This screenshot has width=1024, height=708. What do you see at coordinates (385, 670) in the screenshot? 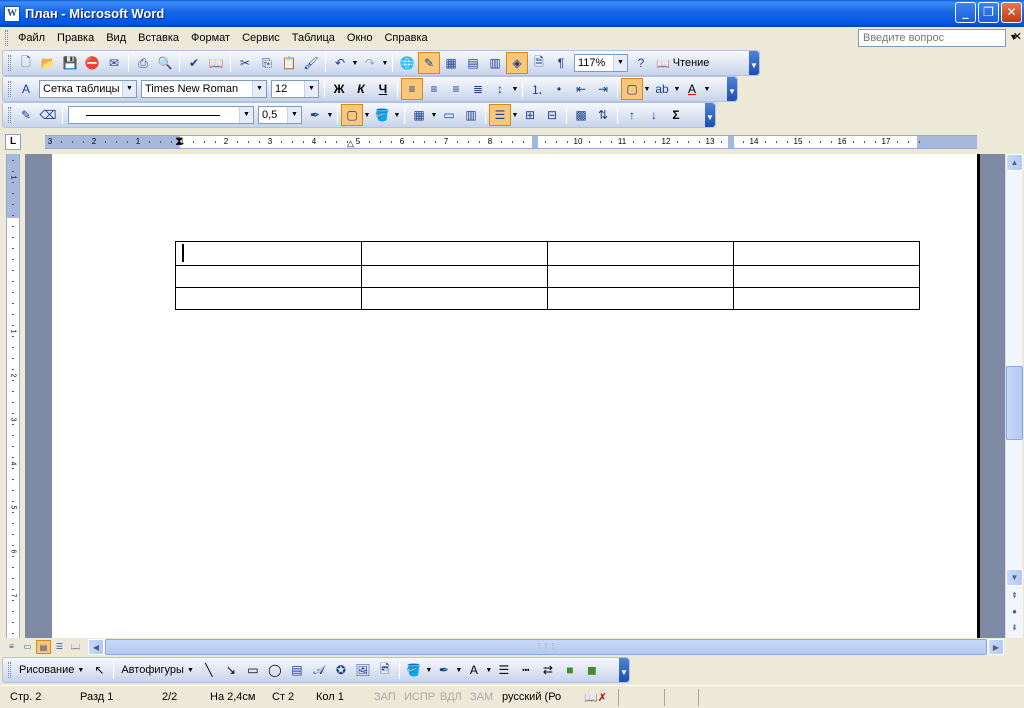
I see `picture-icon: 🖻` at bounding box center [385, 670].